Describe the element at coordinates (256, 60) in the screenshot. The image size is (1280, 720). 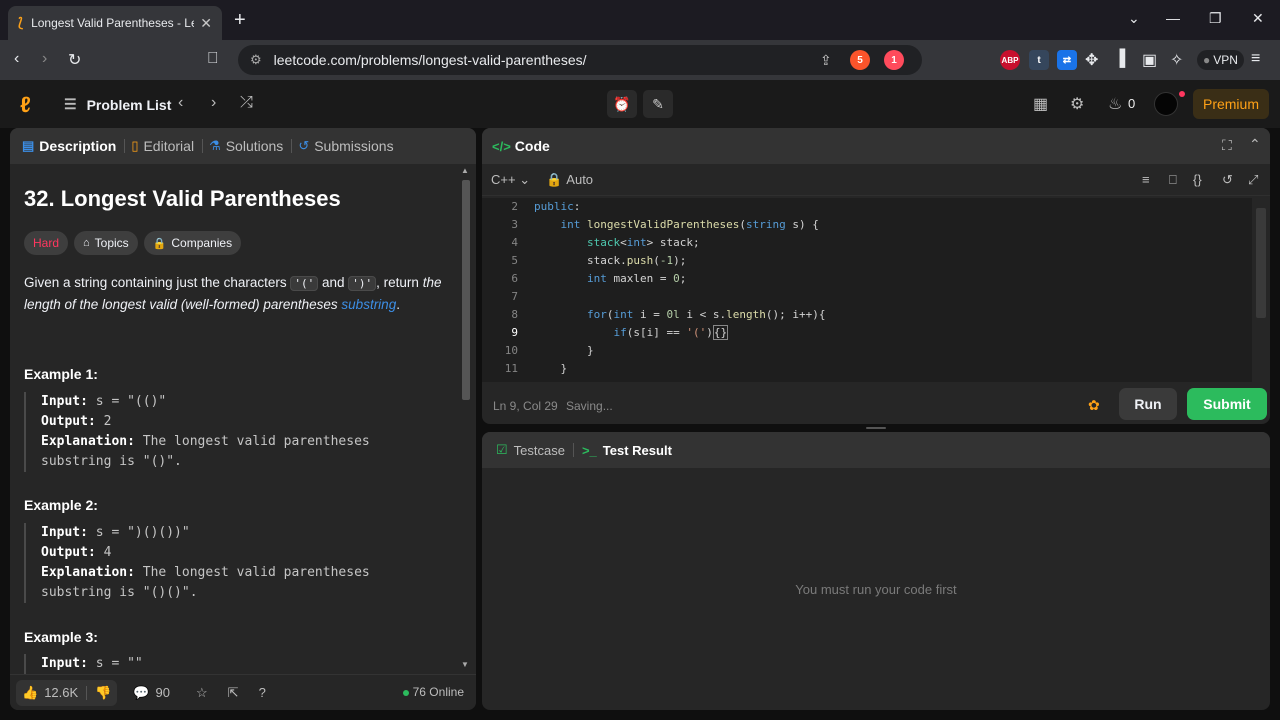
I see `site-info-icon: ⚙` at that location.